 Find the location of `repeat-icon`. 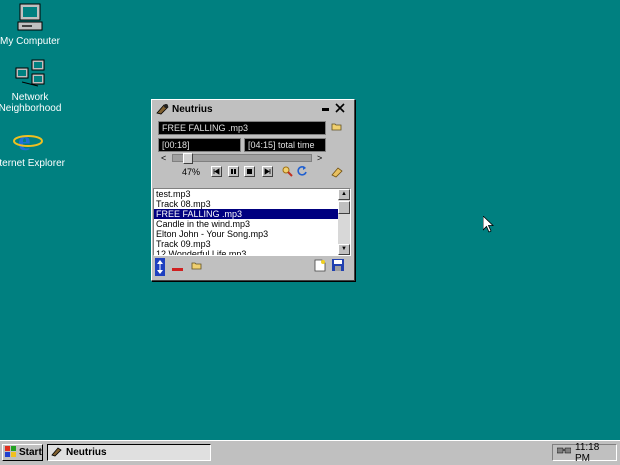

repeat-icon is located at coordinates (302, 172).